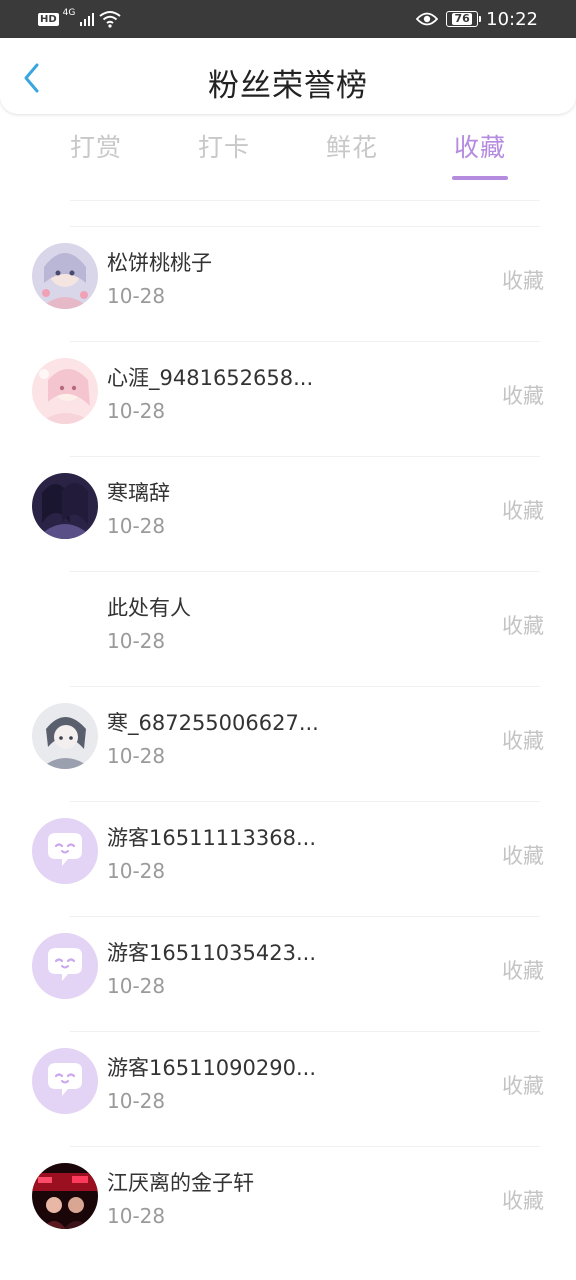 This screenshot has height=1280, width=576. I want to click on fan-name: 此处有人, so click(149, 608).